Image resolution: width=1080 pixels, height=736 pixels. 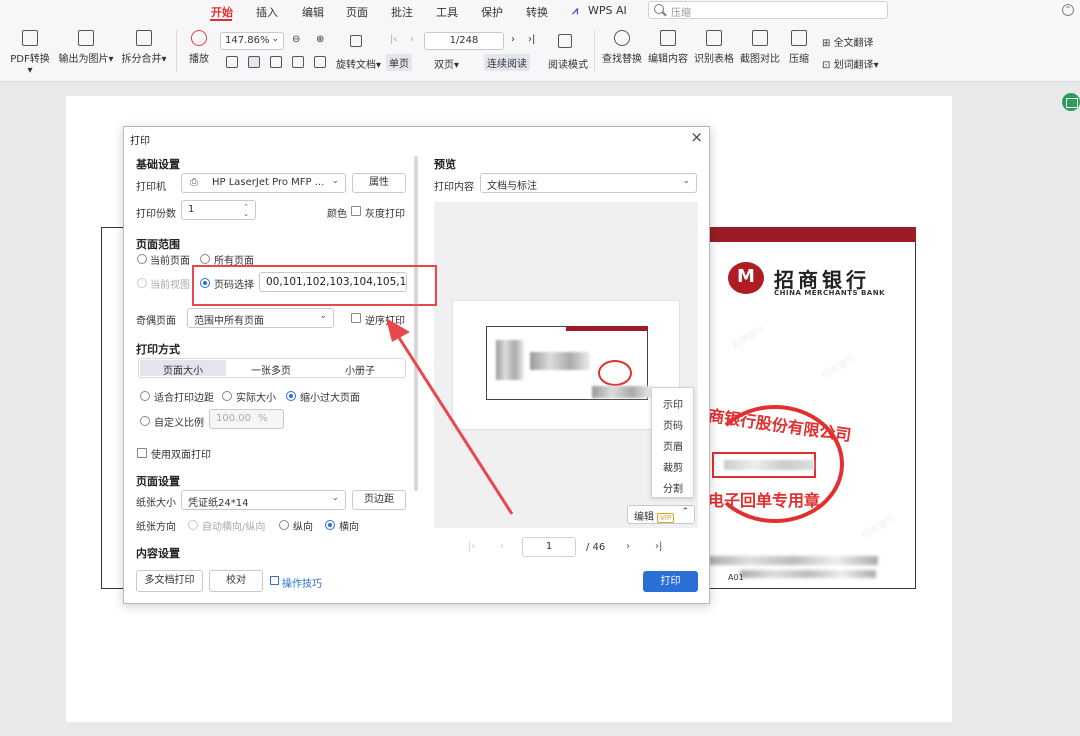 I want to click on recognize-table-button: 识别表格, so click(x=714, y=47).